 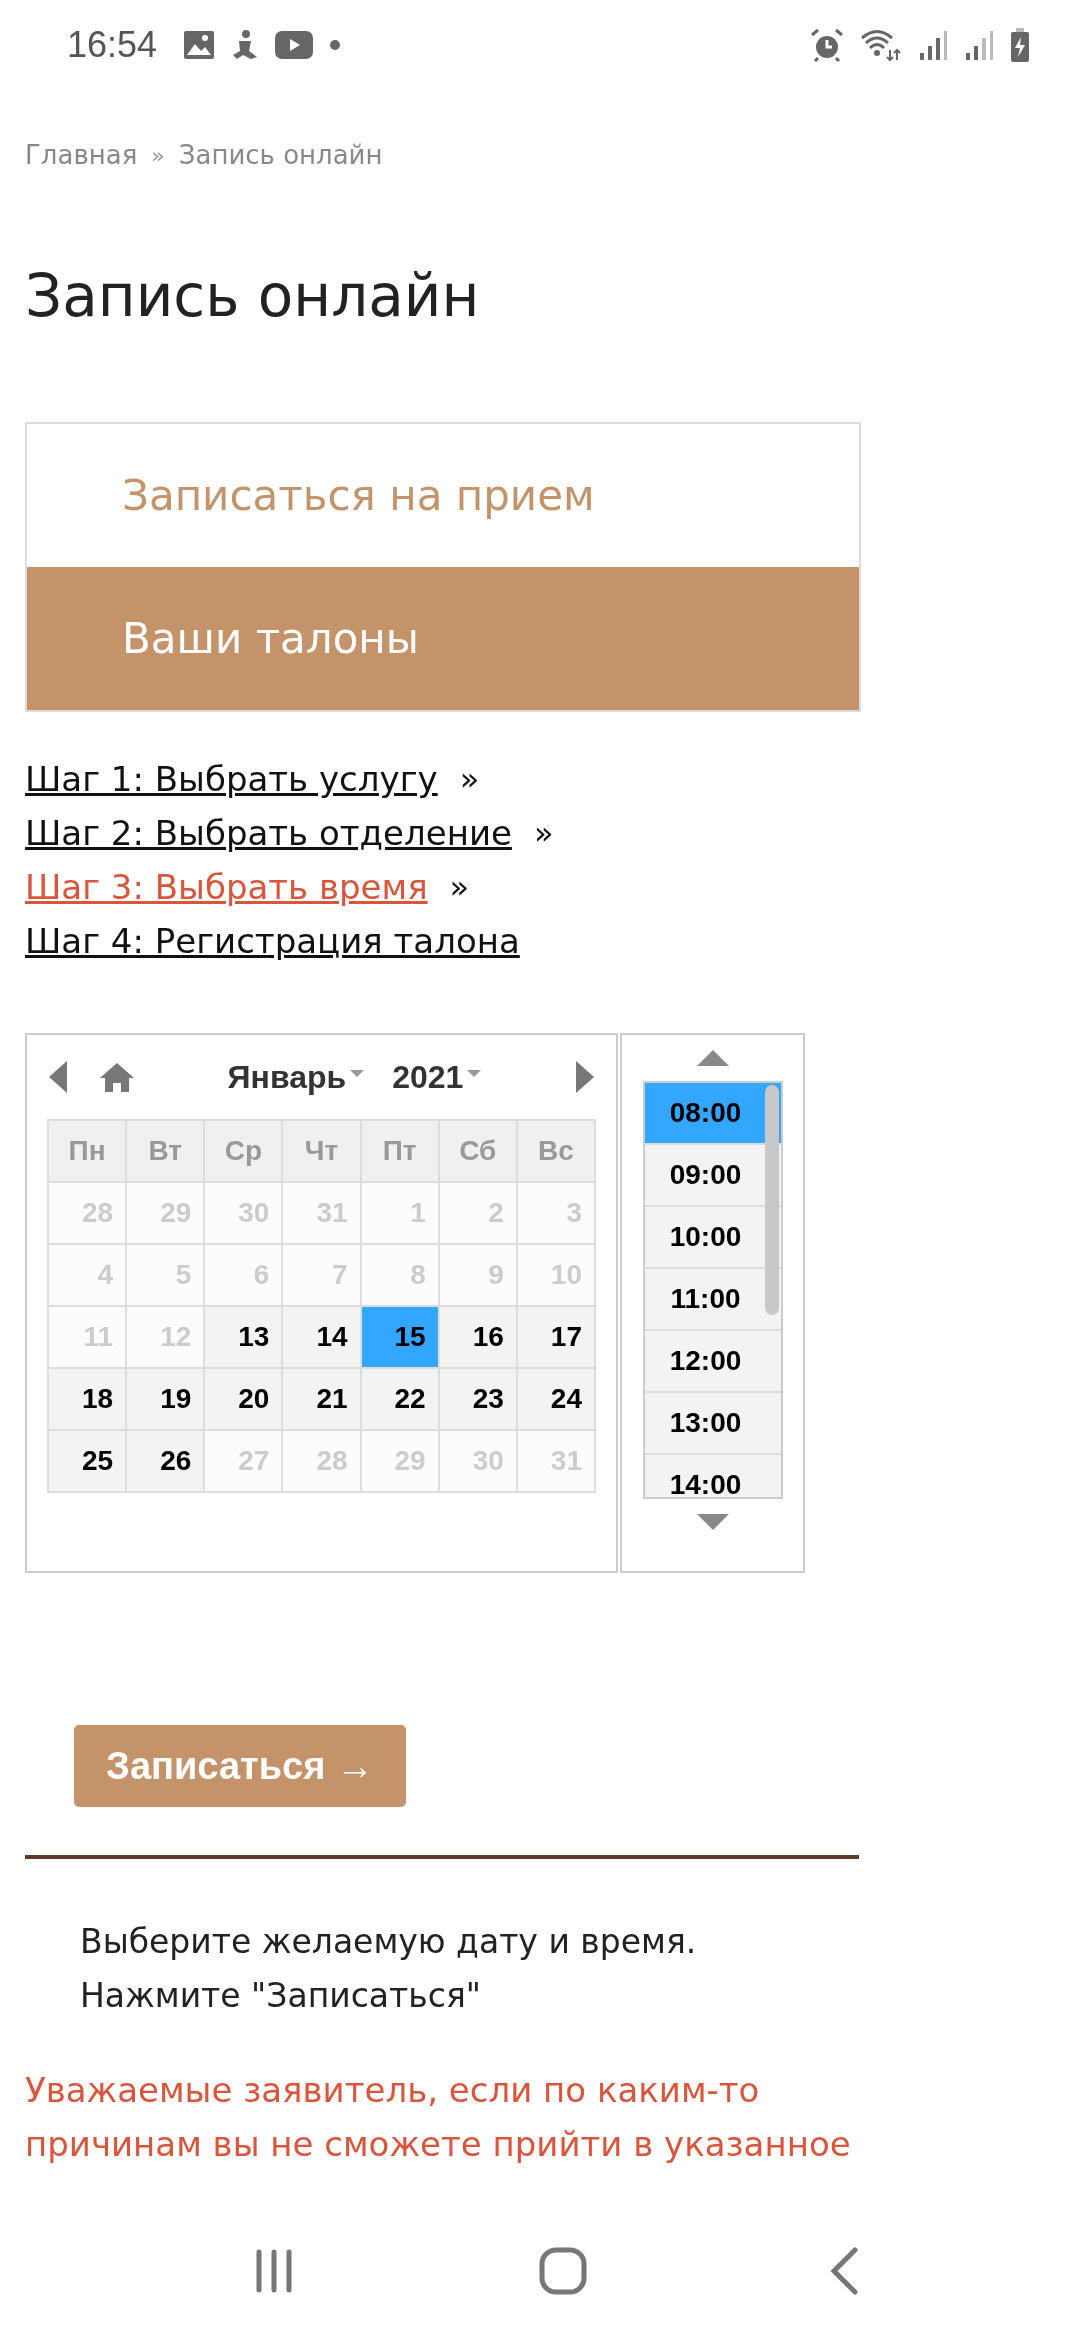 I want to click on calendar-day: 26, so click(x=166, y=1462).